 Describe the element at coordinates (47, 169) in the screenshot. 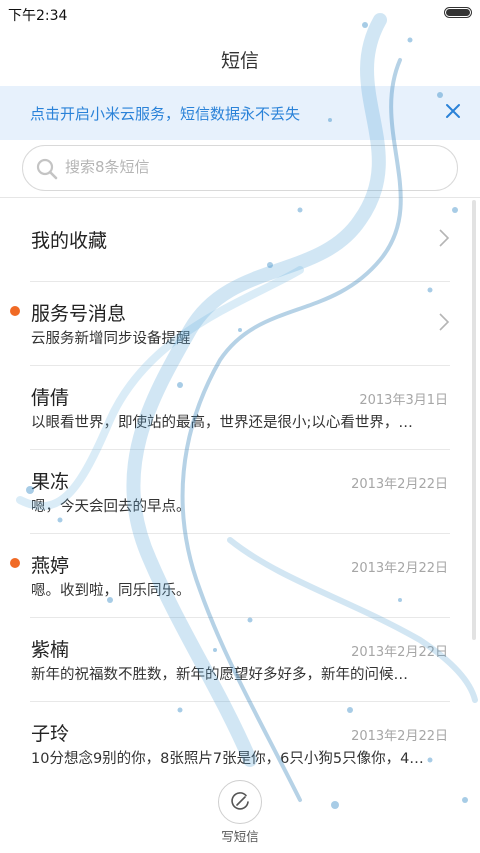

I see `search-icon` at that location.